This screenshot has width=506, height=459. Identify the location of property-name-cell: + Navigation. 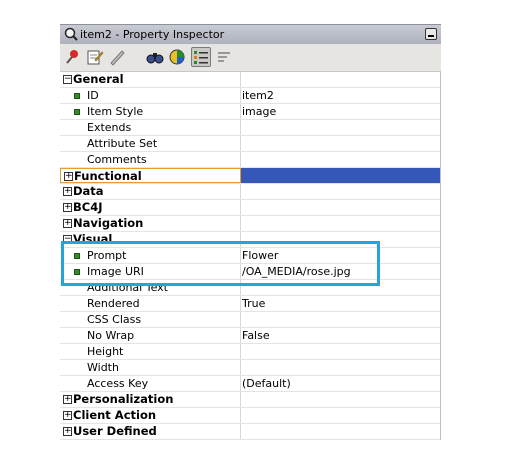
(150, 223).